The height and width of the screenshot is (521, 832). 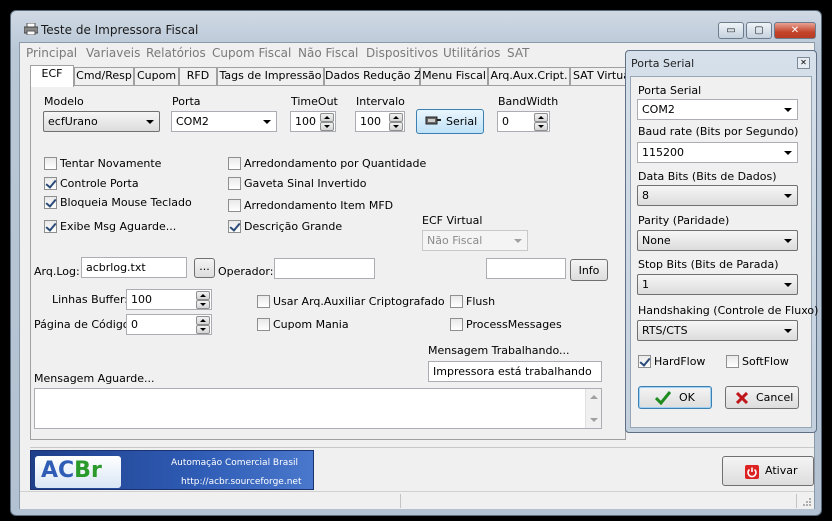 What do you see at coordinates (450, 121) in the screenshot?
I see `serial-button: Serial` at bounding box center [450, 121].